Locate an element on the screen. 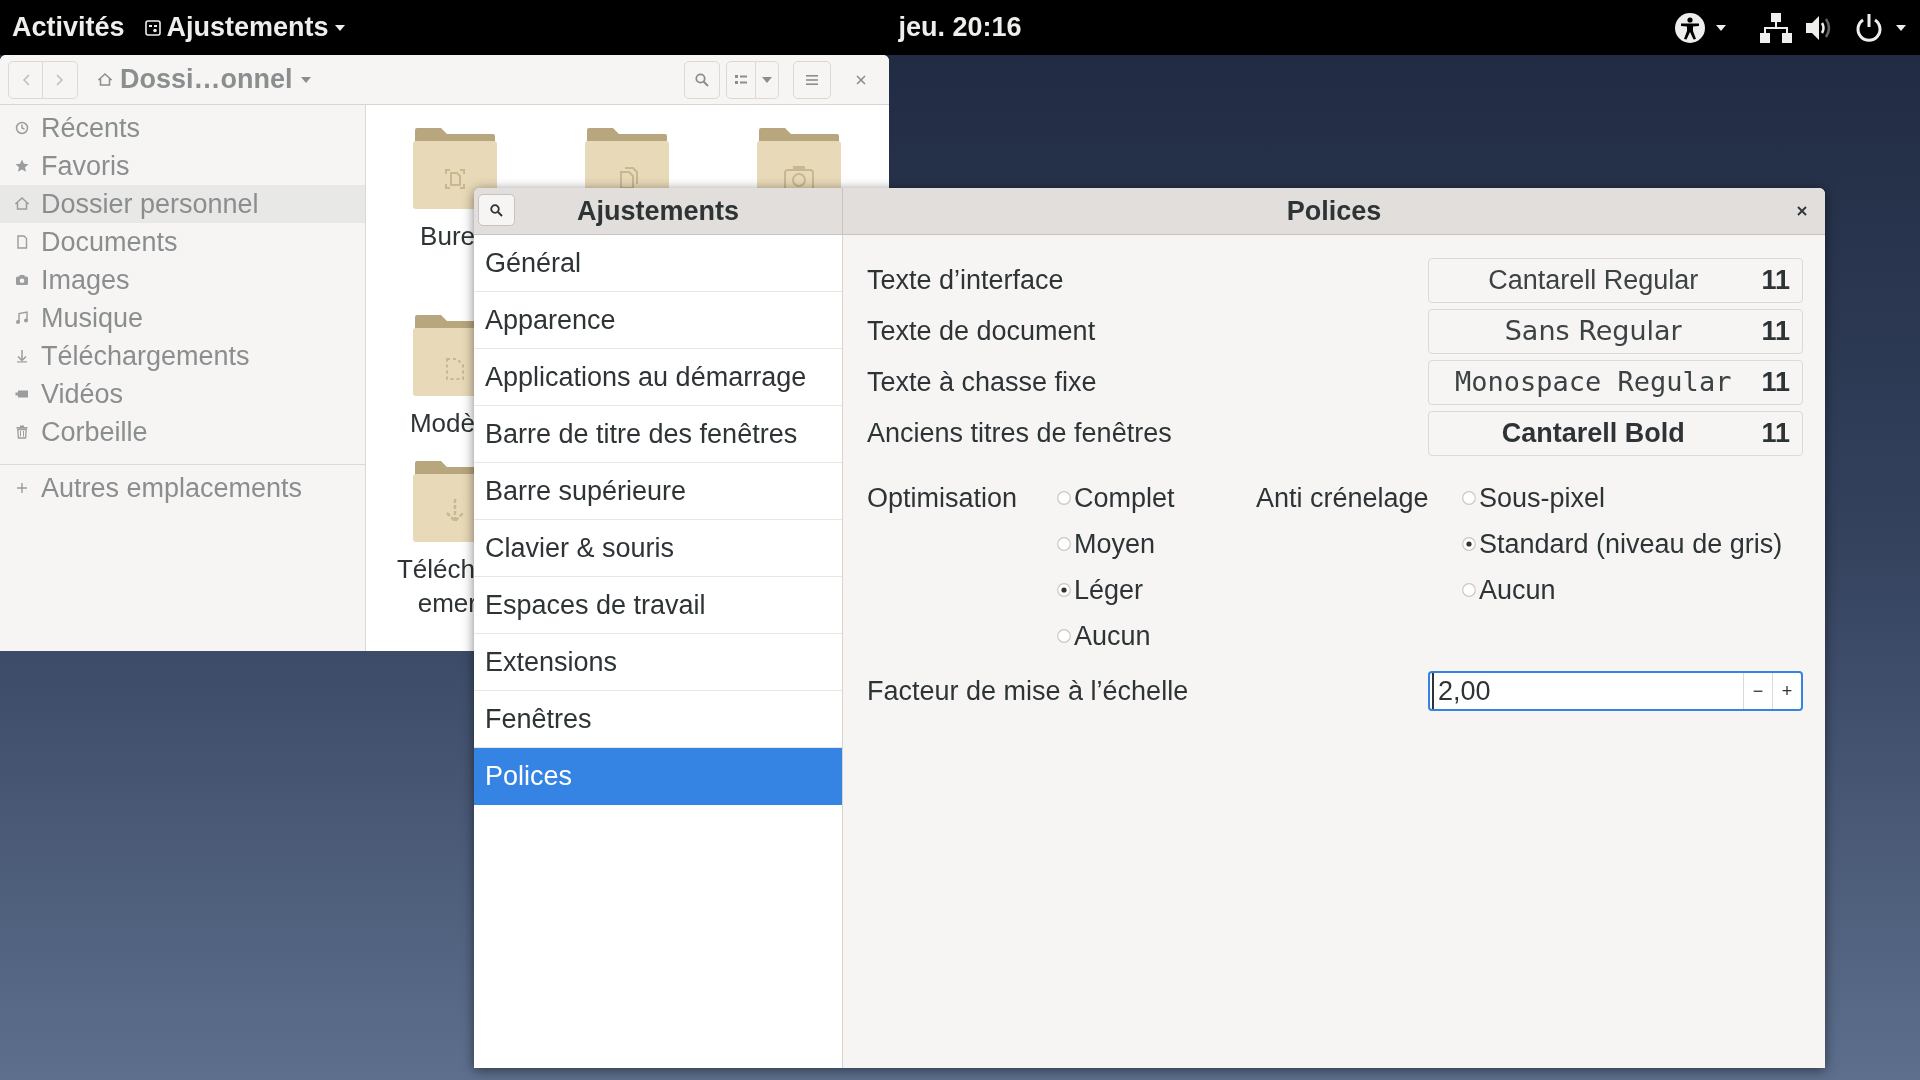 The width and height of the screenshot is (1920, 1080). chevron-right-icon is located at coordinates (60, 79).